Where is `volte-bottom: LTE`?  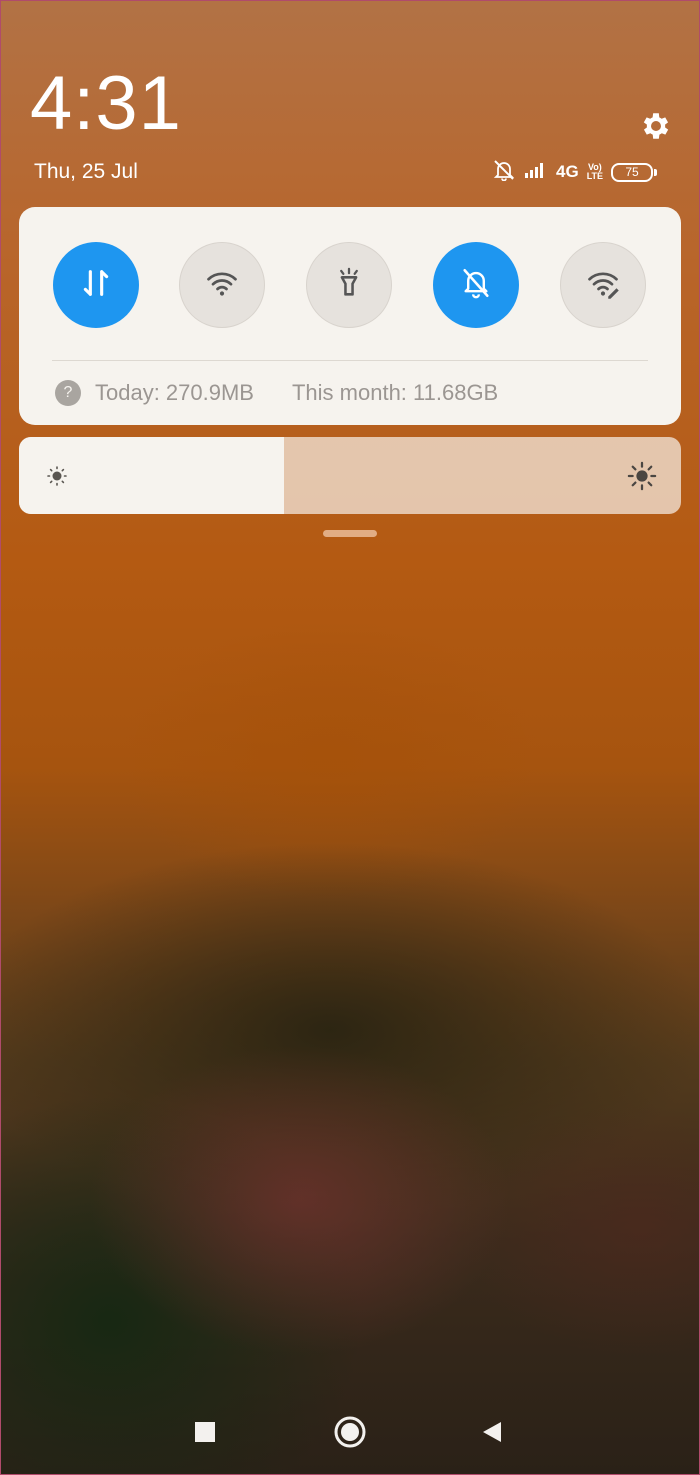
volte-bottom: LTE is located at coordinates (595, 176).